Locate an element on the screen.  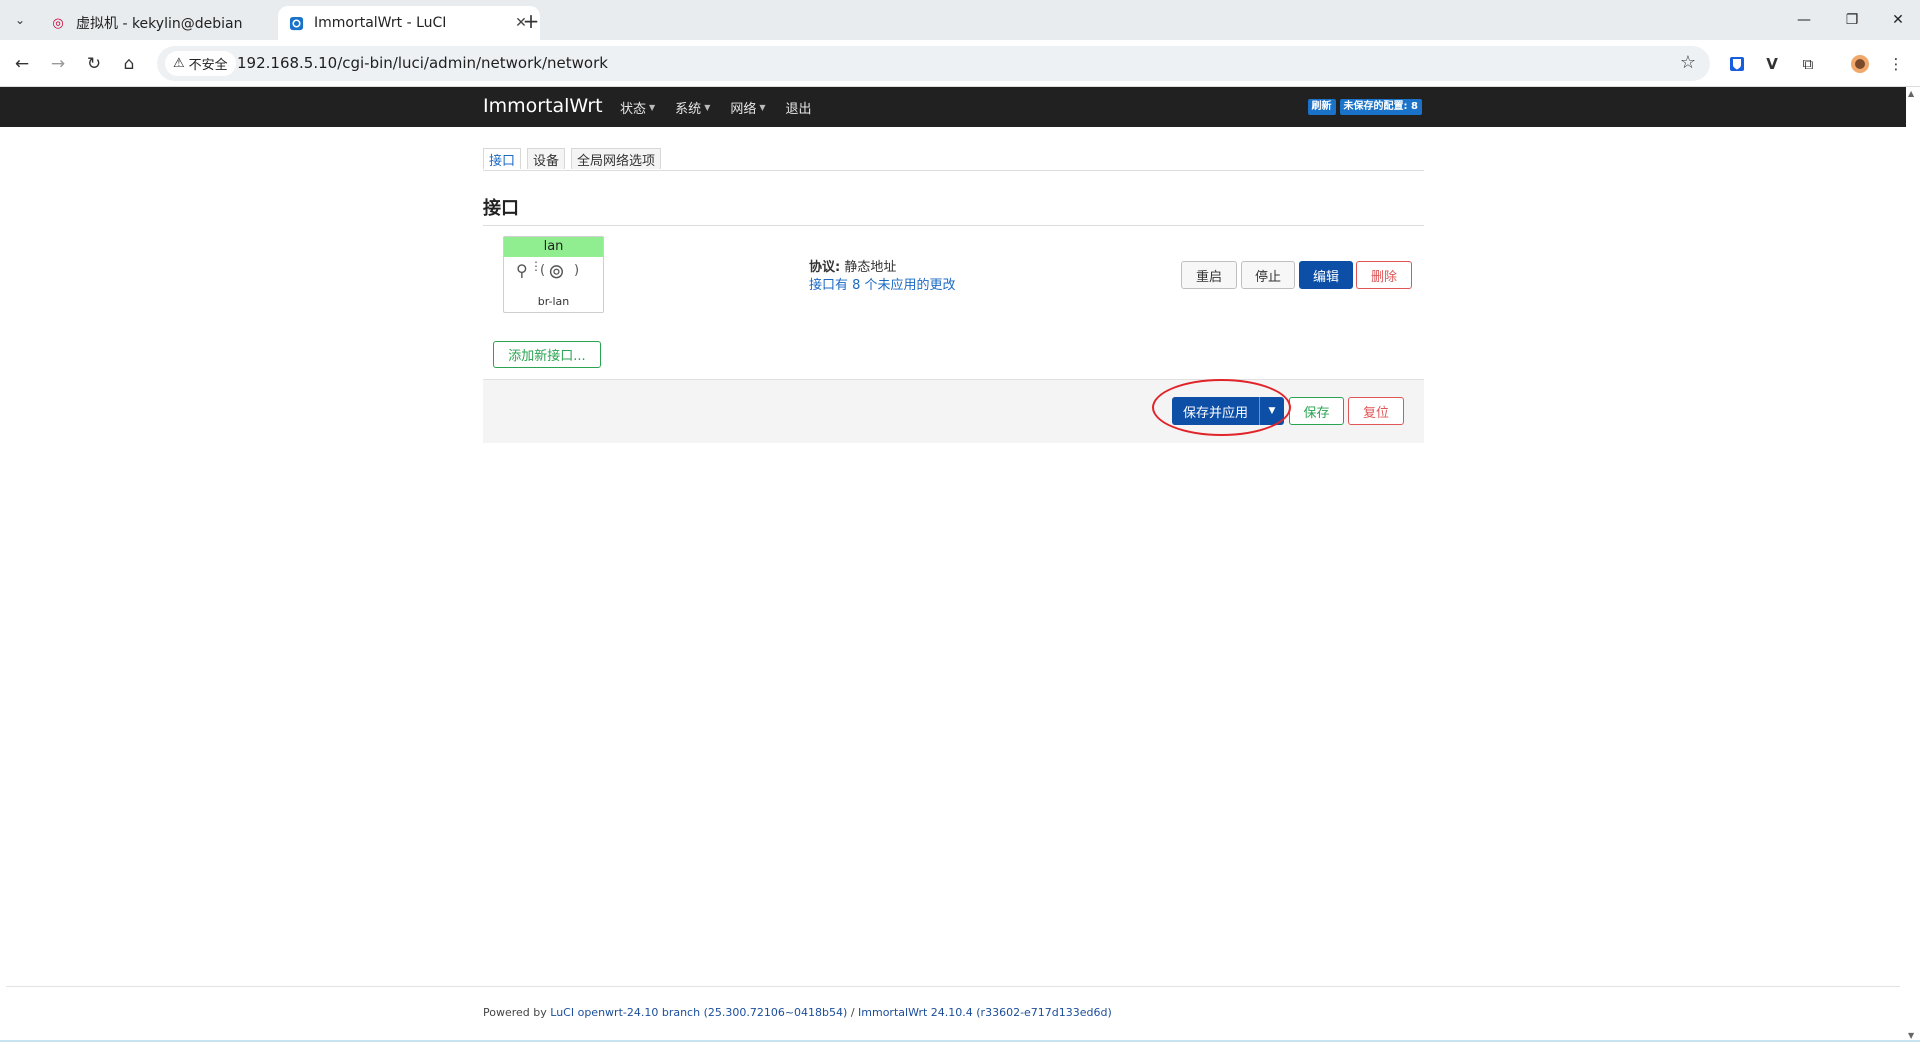
profile-avatar-icon is located at coordinates (1860, 64).